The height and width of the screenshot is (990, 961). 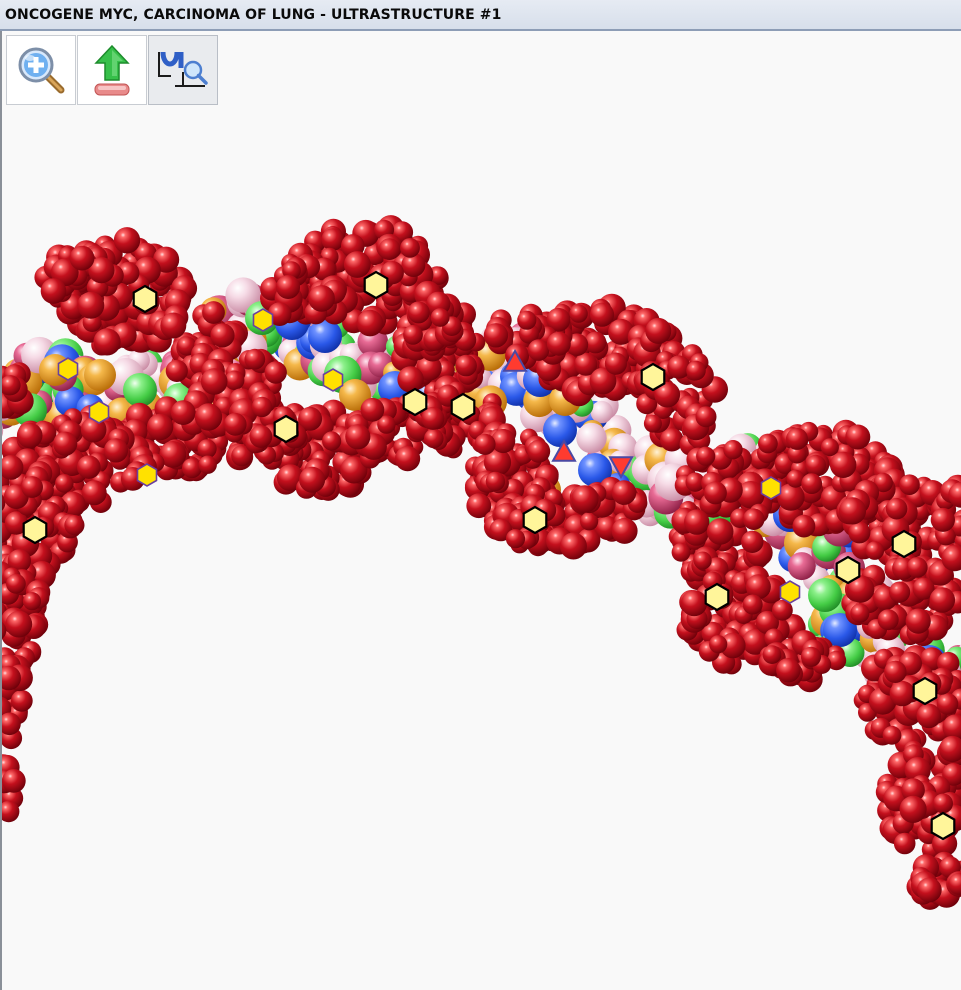 I want to click on structure-inspect-button, so click(x=183, y=70).